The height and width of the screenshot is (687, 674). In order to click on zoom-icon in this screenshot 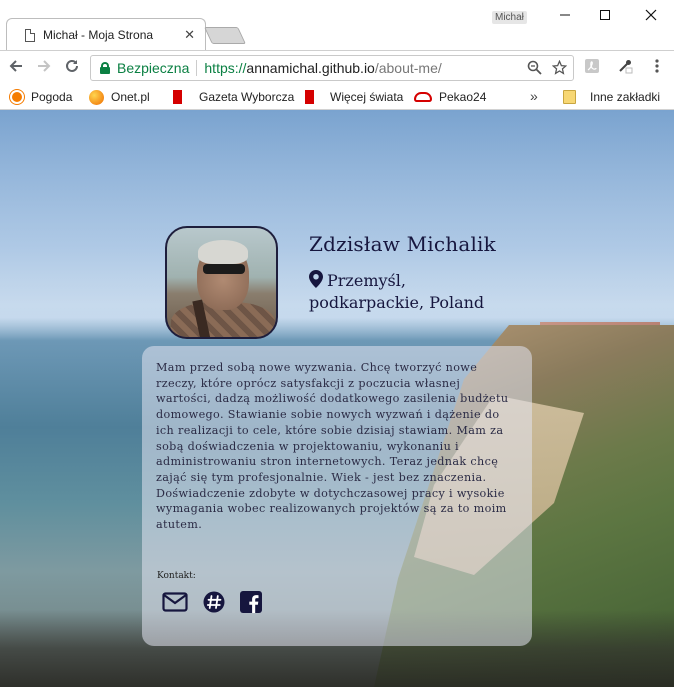, I will do `click(534, 69)`.